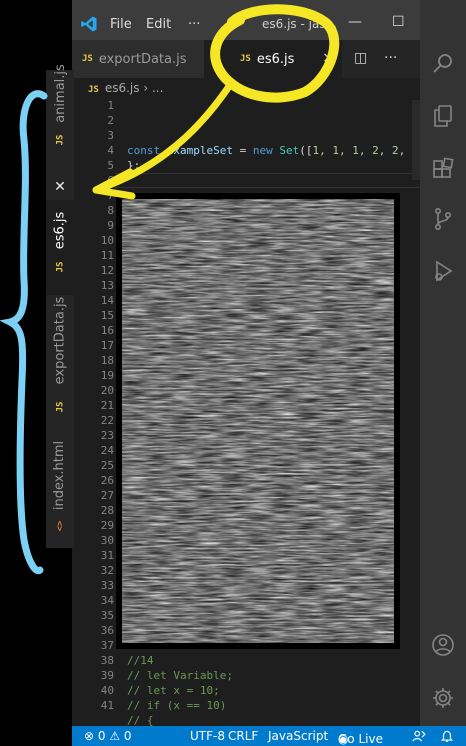 The image size is (466, 746). I want to click on side-tab-animal: JS animal.js, so click(60, 112).